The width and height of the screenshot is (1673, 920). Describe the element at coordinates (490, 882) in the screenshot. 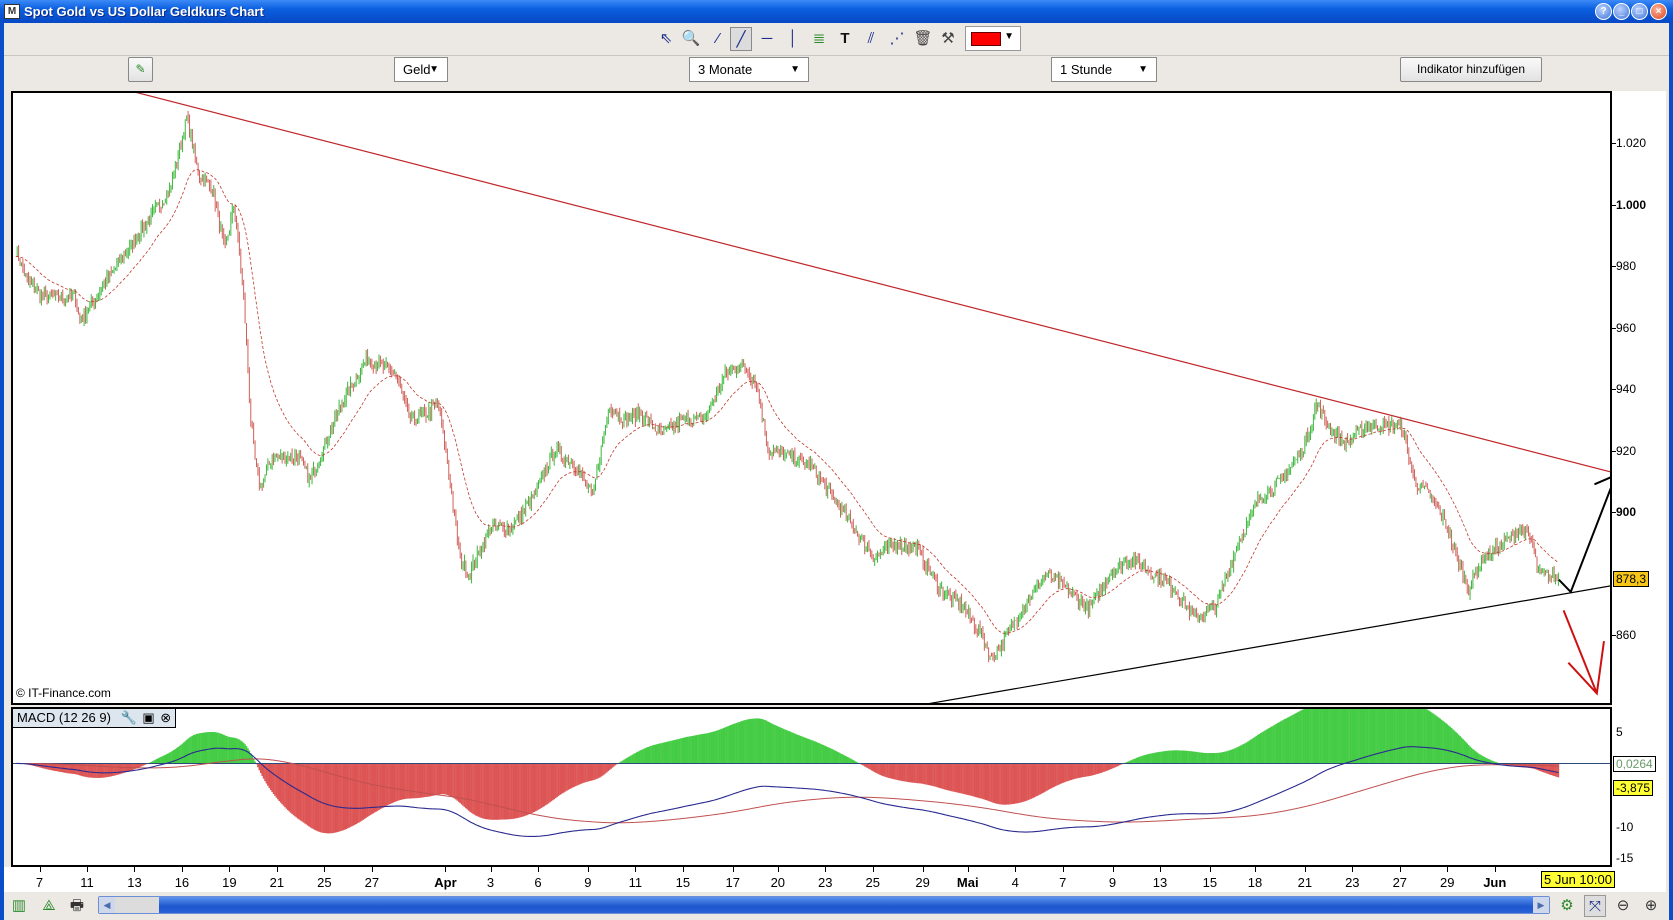

I see `date-tick-label: 3` at that location.